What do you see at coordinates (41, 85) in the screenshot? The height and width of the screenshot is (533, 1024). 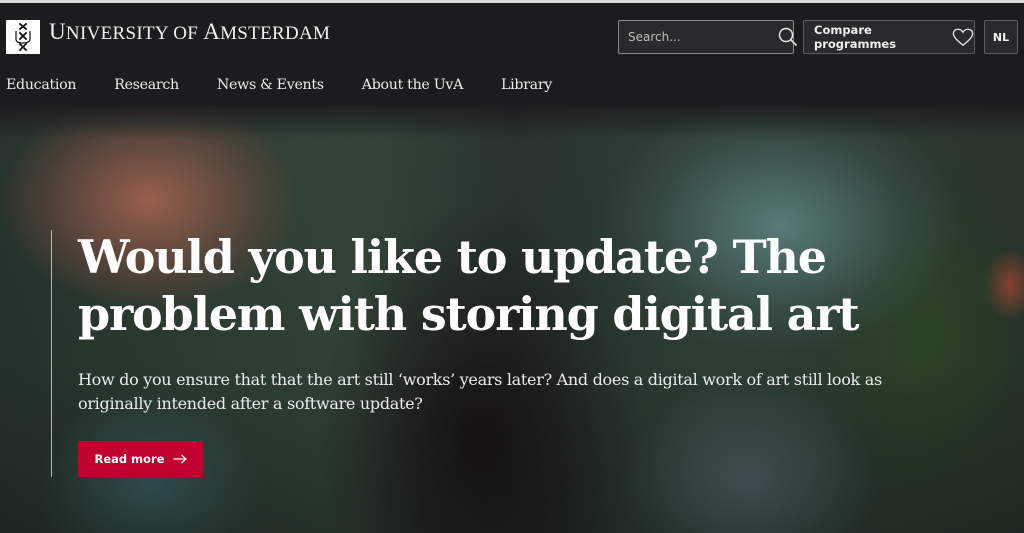 I see `nav-item-education: Education` at bounding box center [41, 85].